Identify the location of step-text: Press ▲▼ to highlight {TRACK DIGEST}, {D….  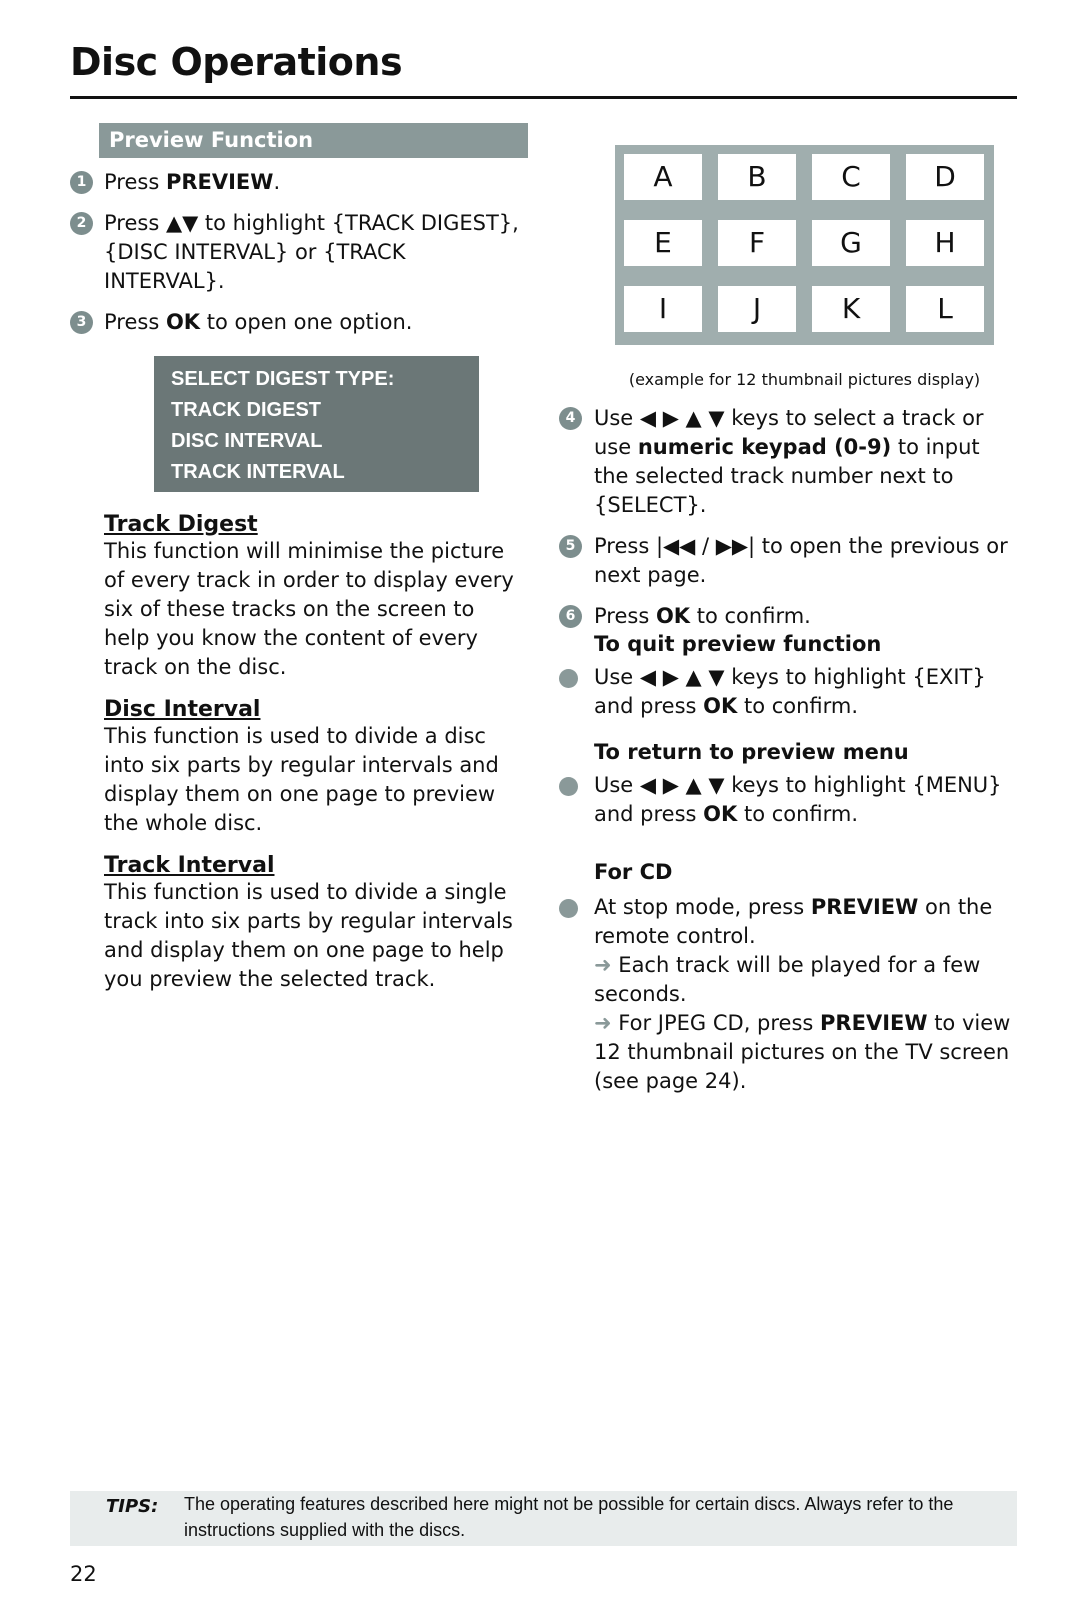
(311, 252).